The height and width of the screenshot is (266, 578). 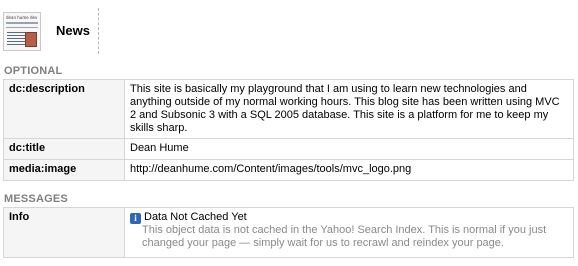 I want to click on section-label-messages: MESSAGES, so click(x=36, y=199).